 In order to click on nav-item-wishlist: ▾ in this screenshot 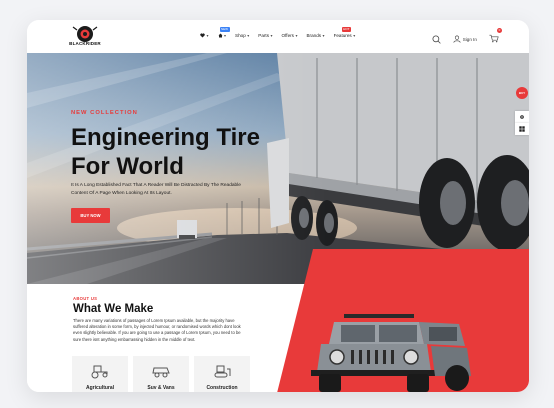, I will do `click(204, 35)`.